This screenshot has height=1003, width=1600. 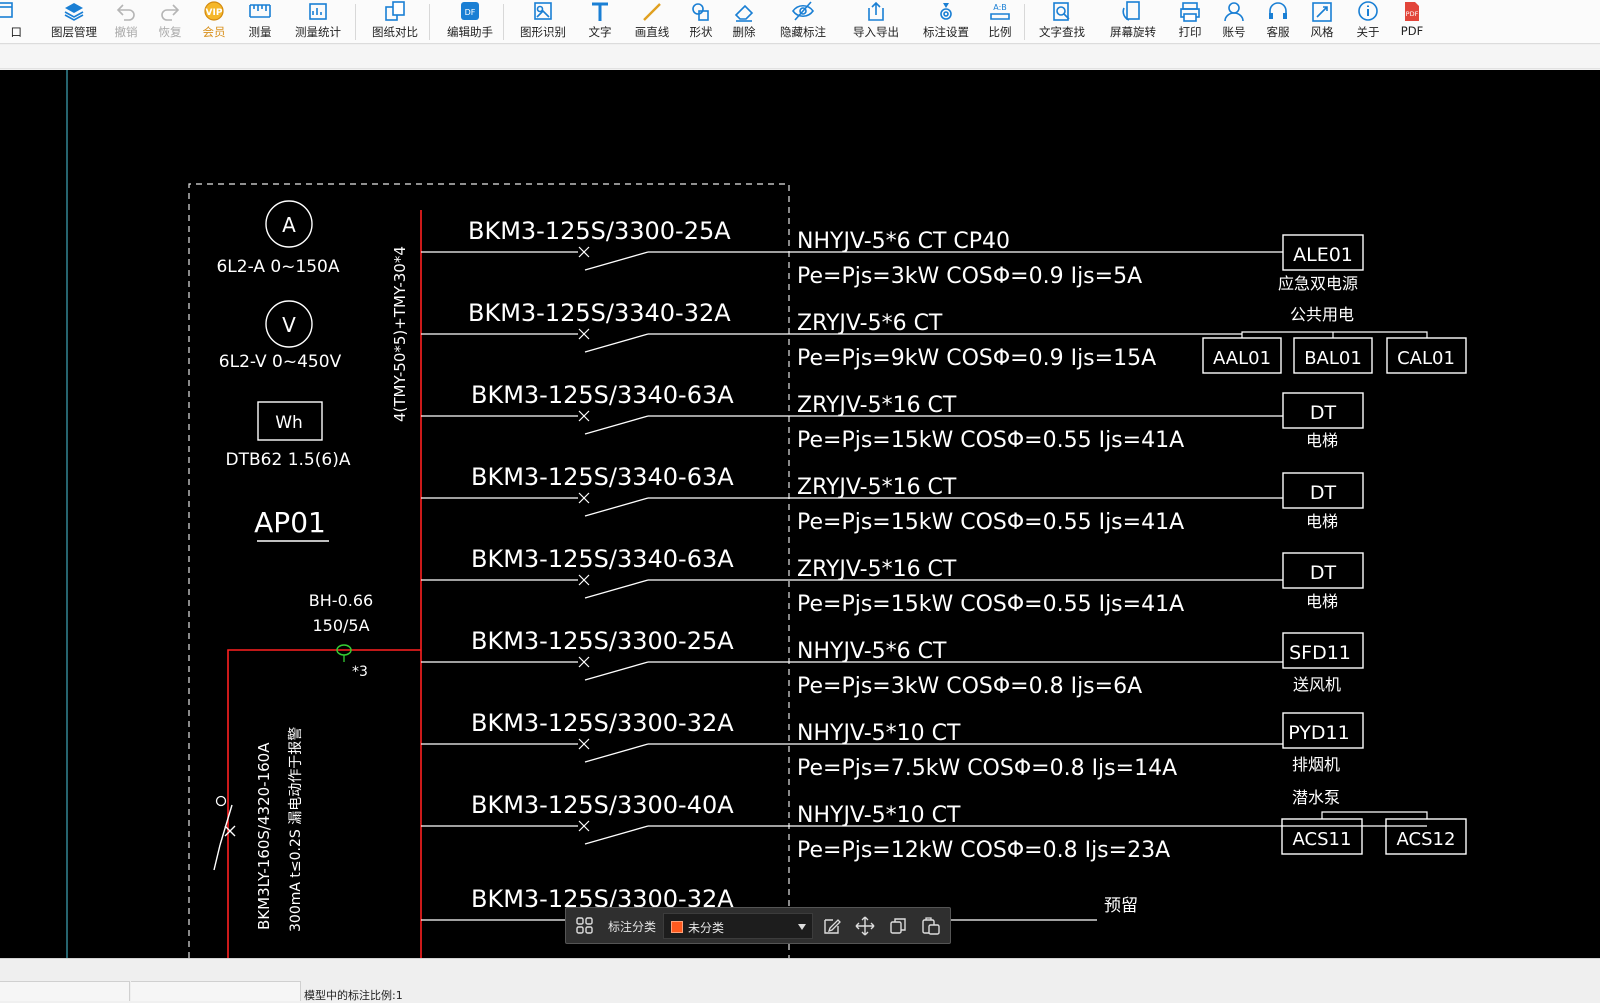 I want to click on toolbar-button-scale: A:B 比例, so click(x=1000, y=21).